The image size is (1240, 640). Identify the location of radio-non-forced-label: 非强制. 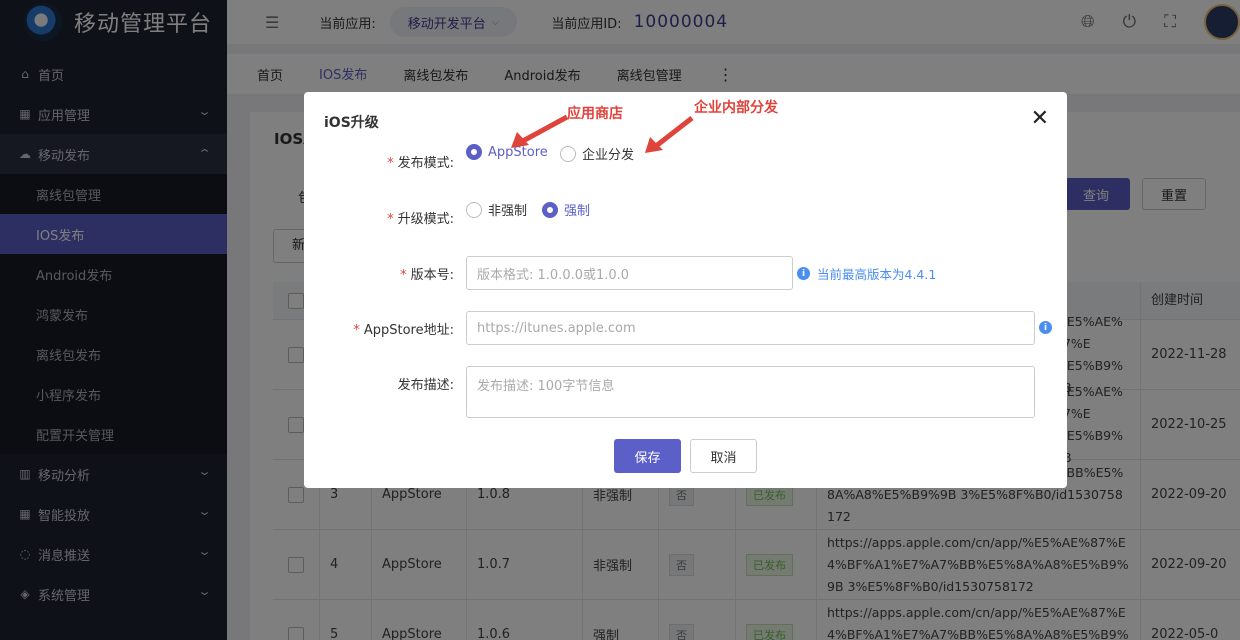
(508, 211).